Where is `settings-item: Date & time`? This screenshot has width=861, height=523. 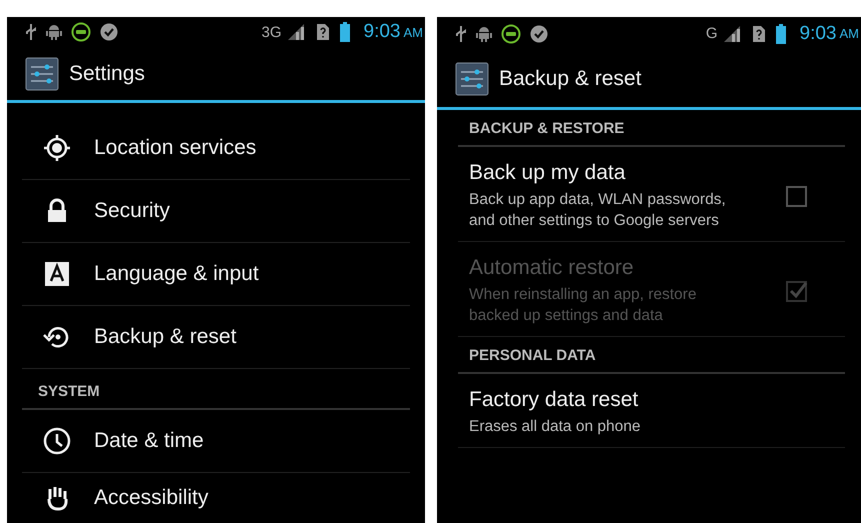
settings-item: Date & time is located at coordinates (216, 441).